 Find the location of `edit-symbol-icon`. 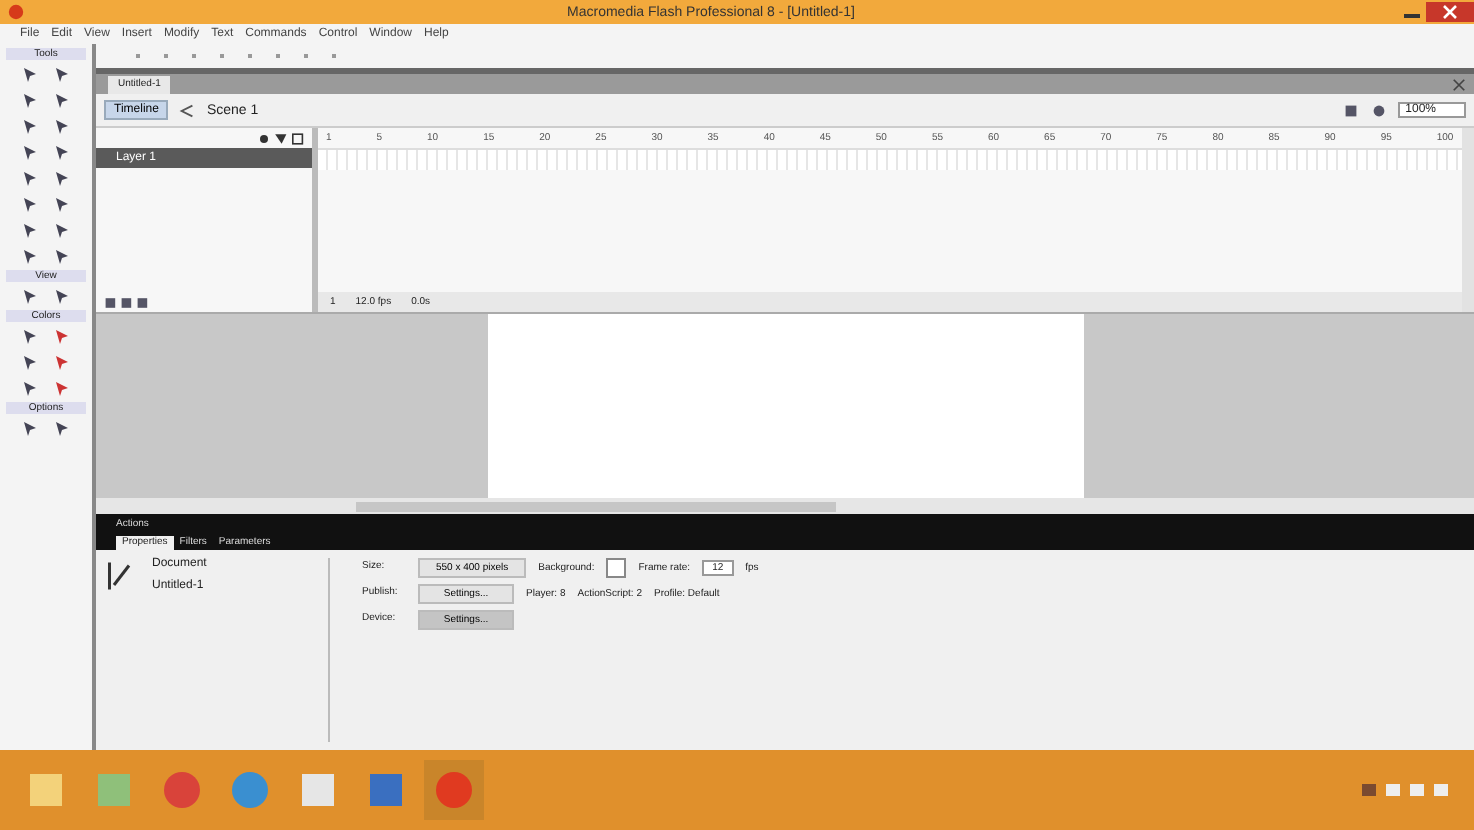

edit-symbol-icon is located at coordinates (1378, 110).